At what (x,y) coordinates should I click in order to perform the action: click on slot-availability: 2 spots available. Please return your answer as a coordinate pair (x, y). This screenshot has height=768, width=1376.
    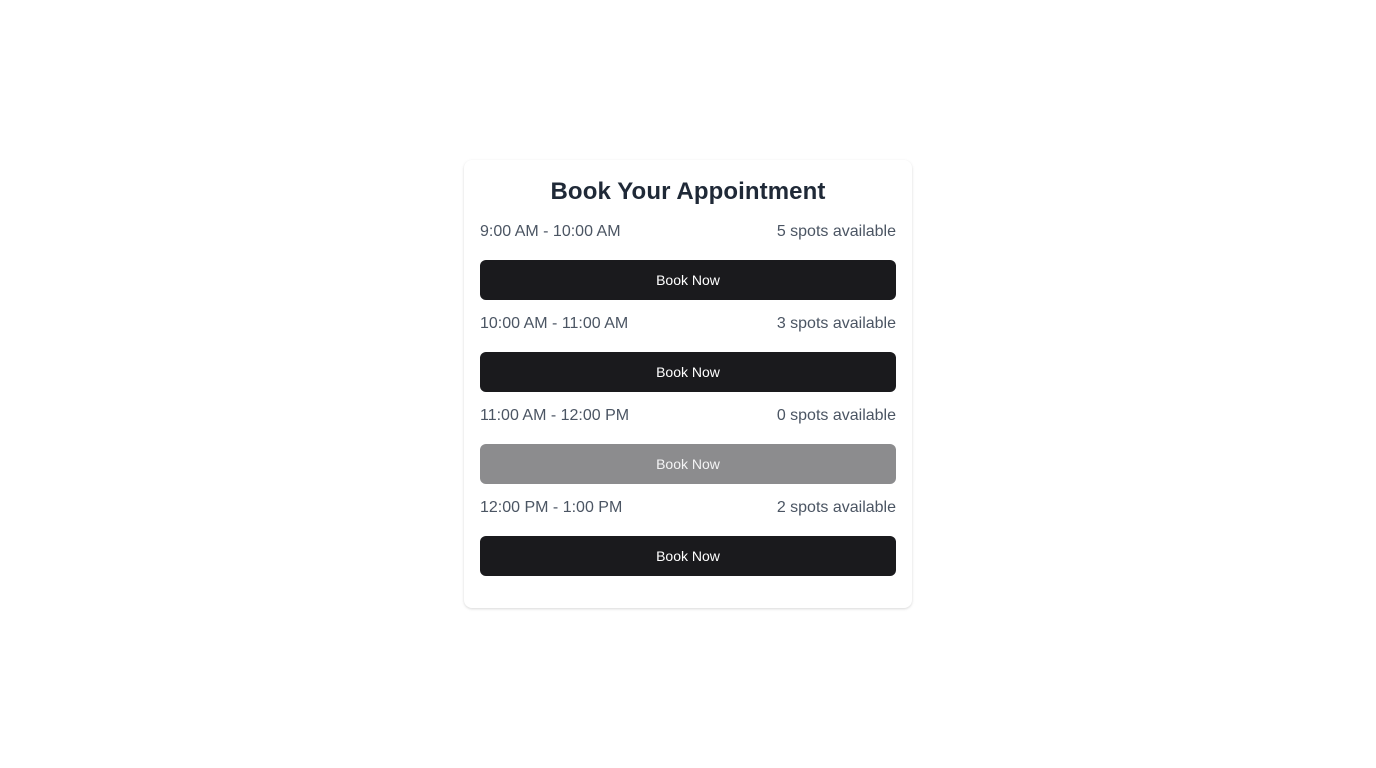
    Looking at the image, I should click on (836, 507).